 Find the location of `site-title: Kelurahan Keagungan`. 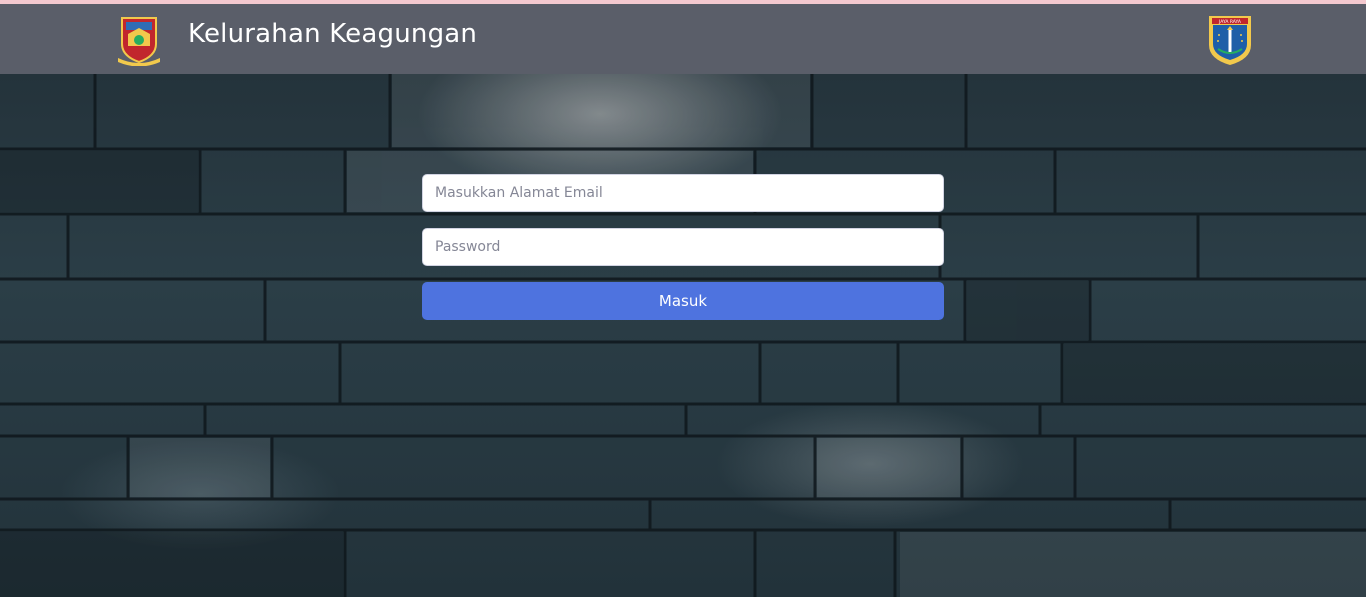

site-title: Kelurahan Keagungan is located at coordinates (333, 34).